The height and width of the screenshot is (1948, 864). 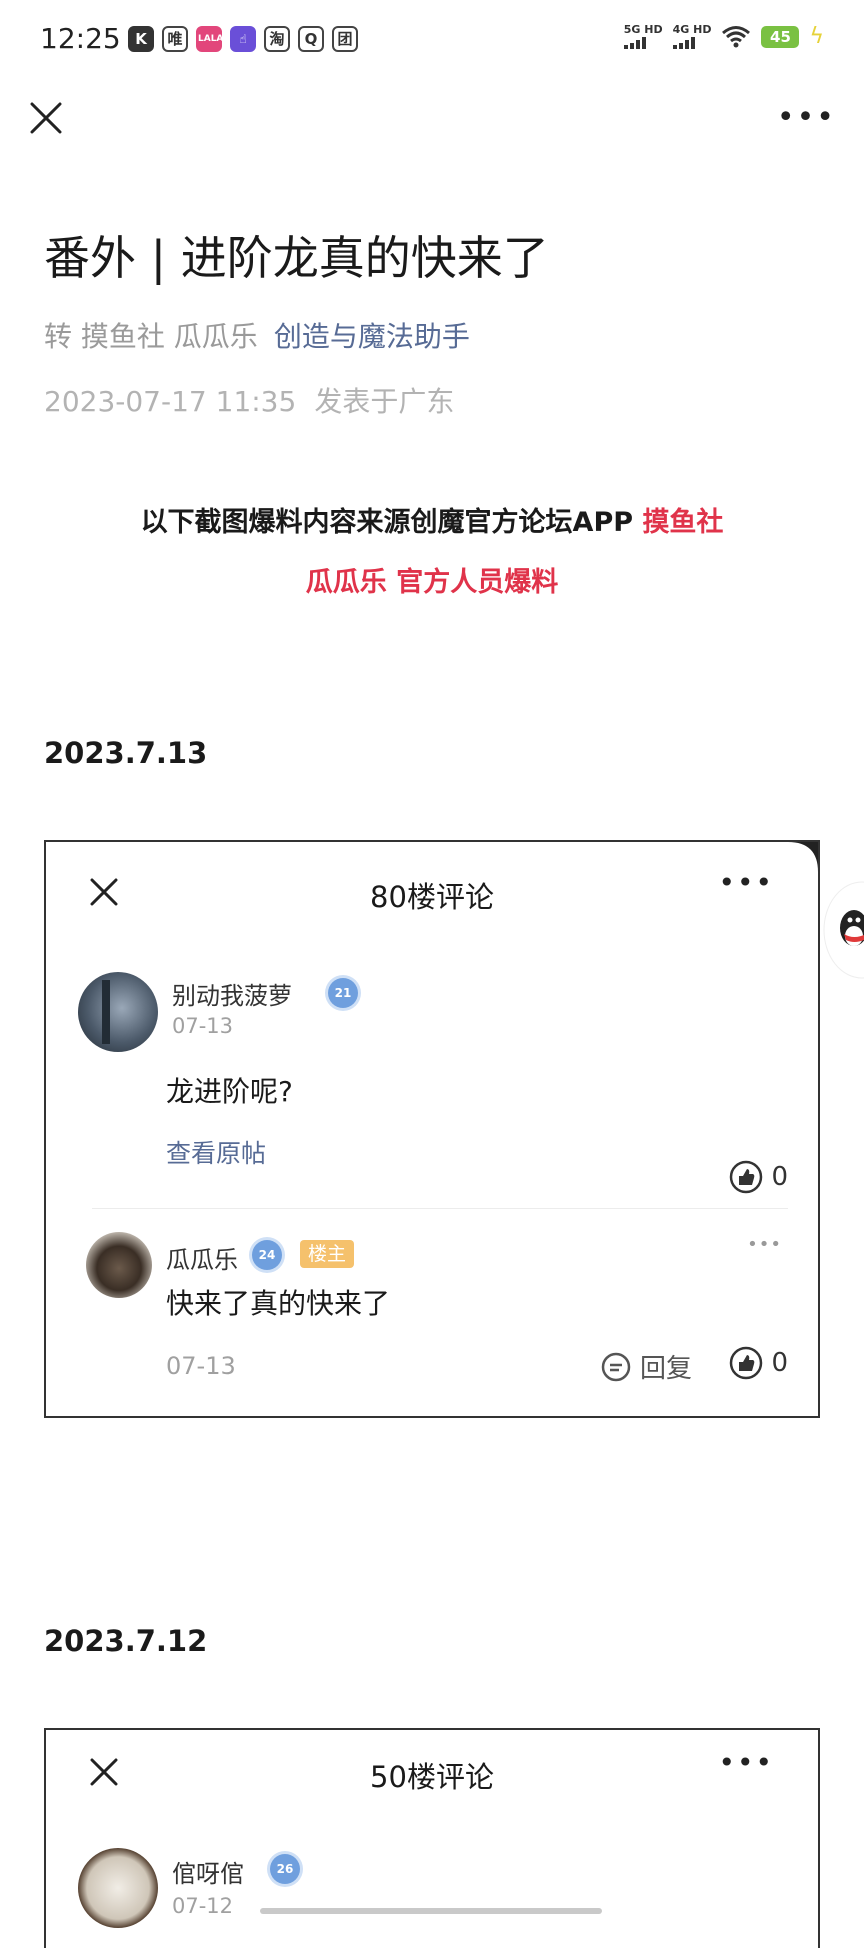 I want to click on floating-qq-icon, so click(x=843, y=930).